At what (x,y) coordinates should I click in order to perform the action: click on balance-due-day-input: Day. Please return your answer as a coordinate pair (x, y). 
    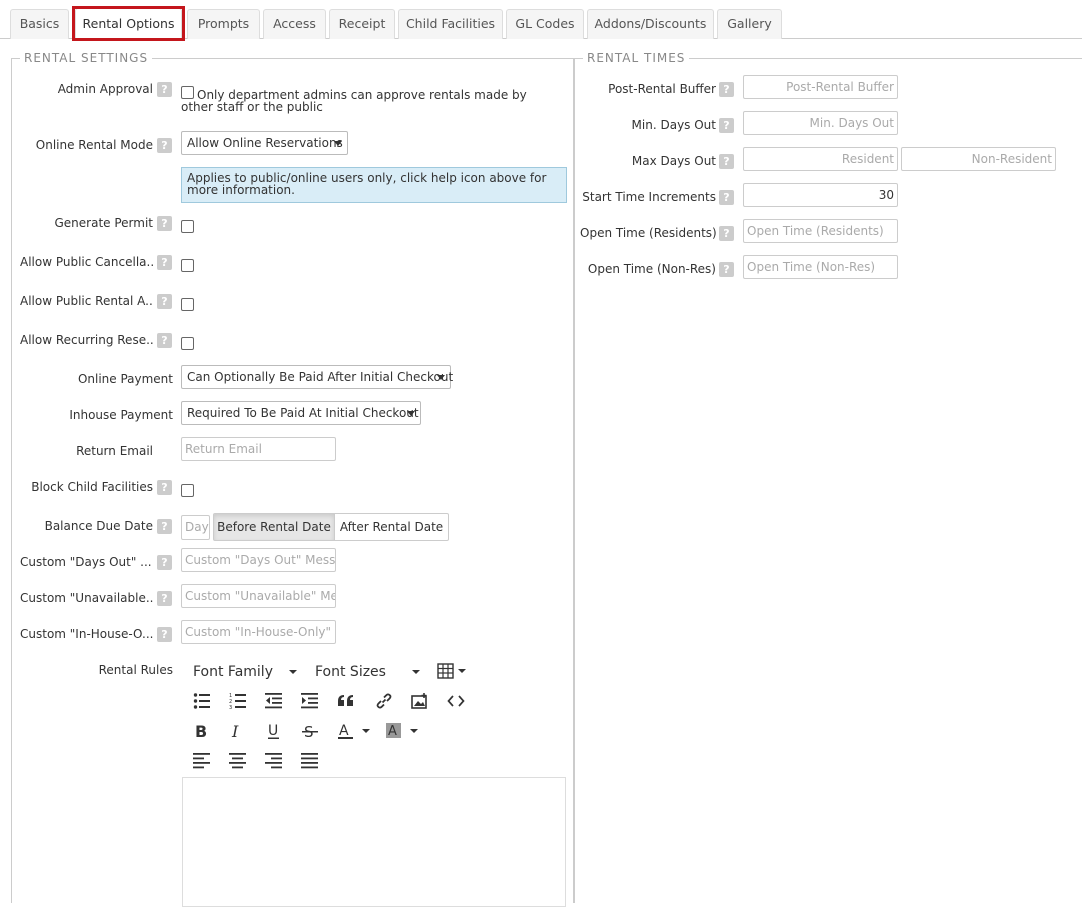
    Looking at the image, I should click on (195, 527).